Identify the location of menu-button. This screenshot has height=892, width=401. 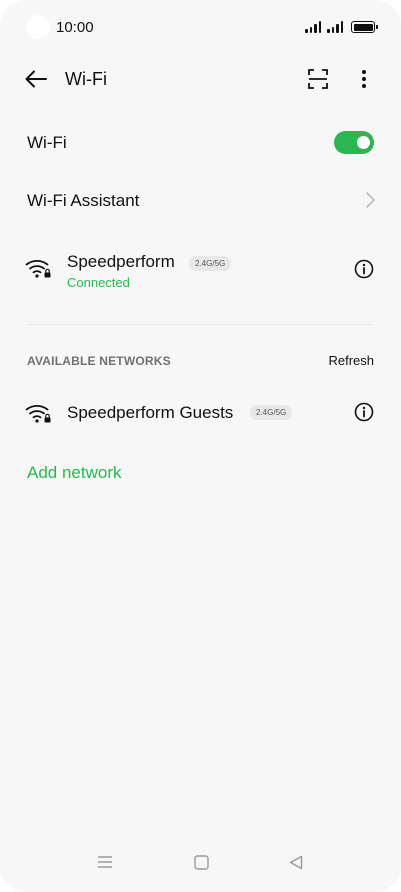
(105, 862).